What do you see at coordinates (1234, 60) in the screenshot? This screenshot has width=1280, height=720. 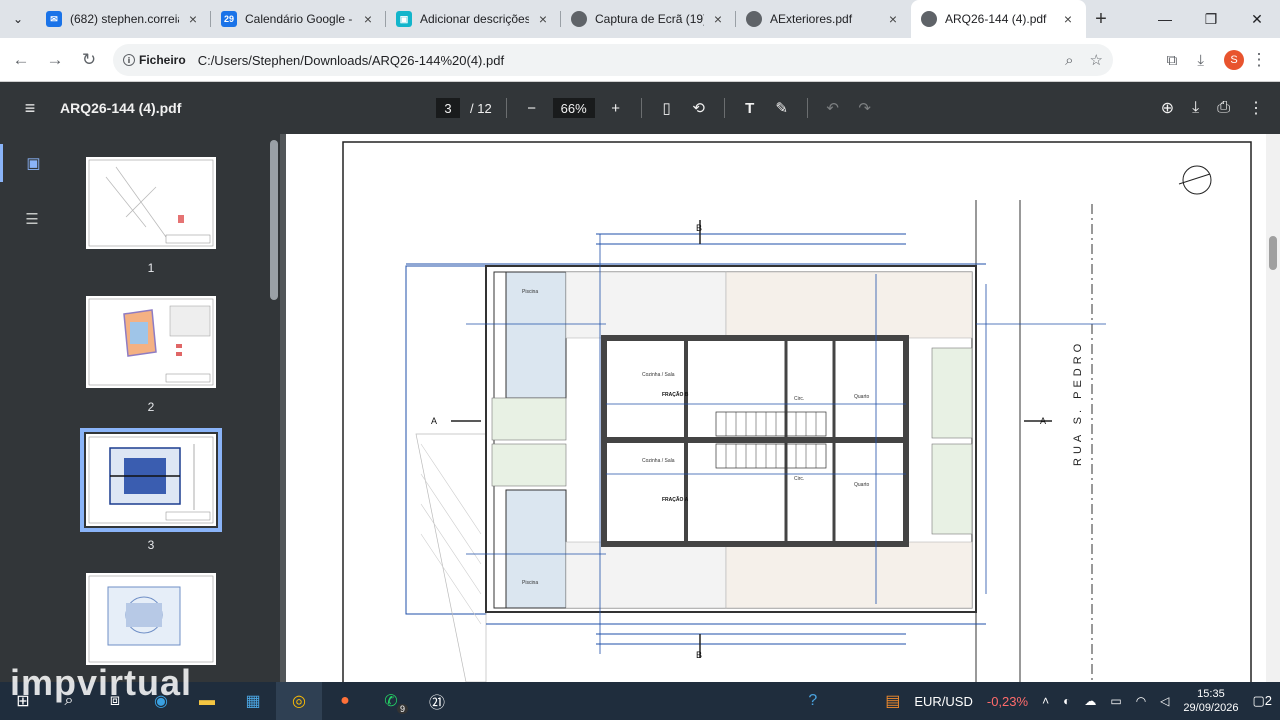 I see `avatar: S` at bounding box center [1234, 60].